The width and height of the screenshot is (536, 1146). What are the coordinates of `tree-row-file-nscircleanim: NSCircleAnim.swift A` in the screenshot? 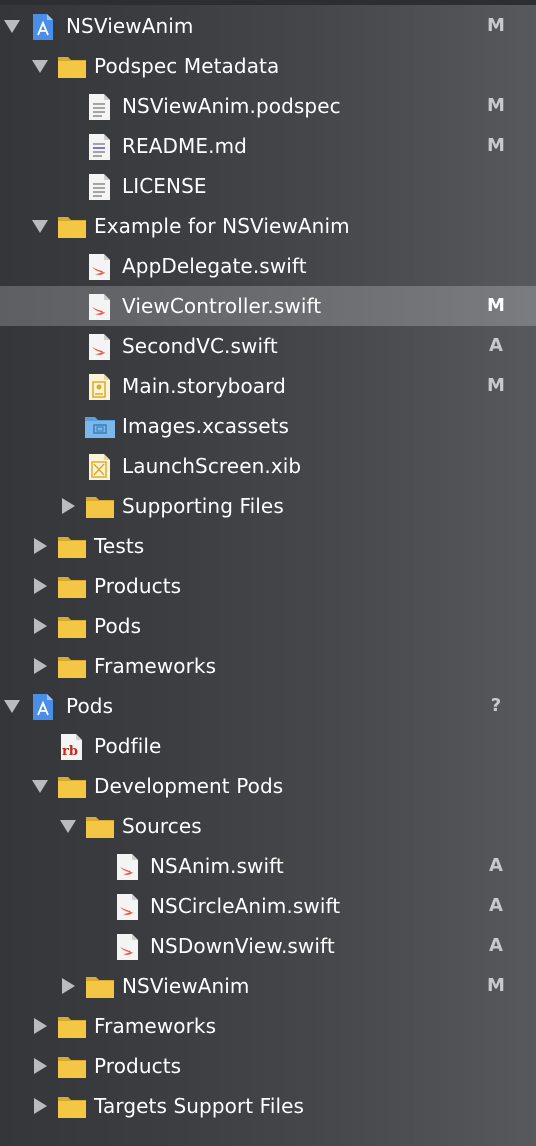 It's located at (268, 906).